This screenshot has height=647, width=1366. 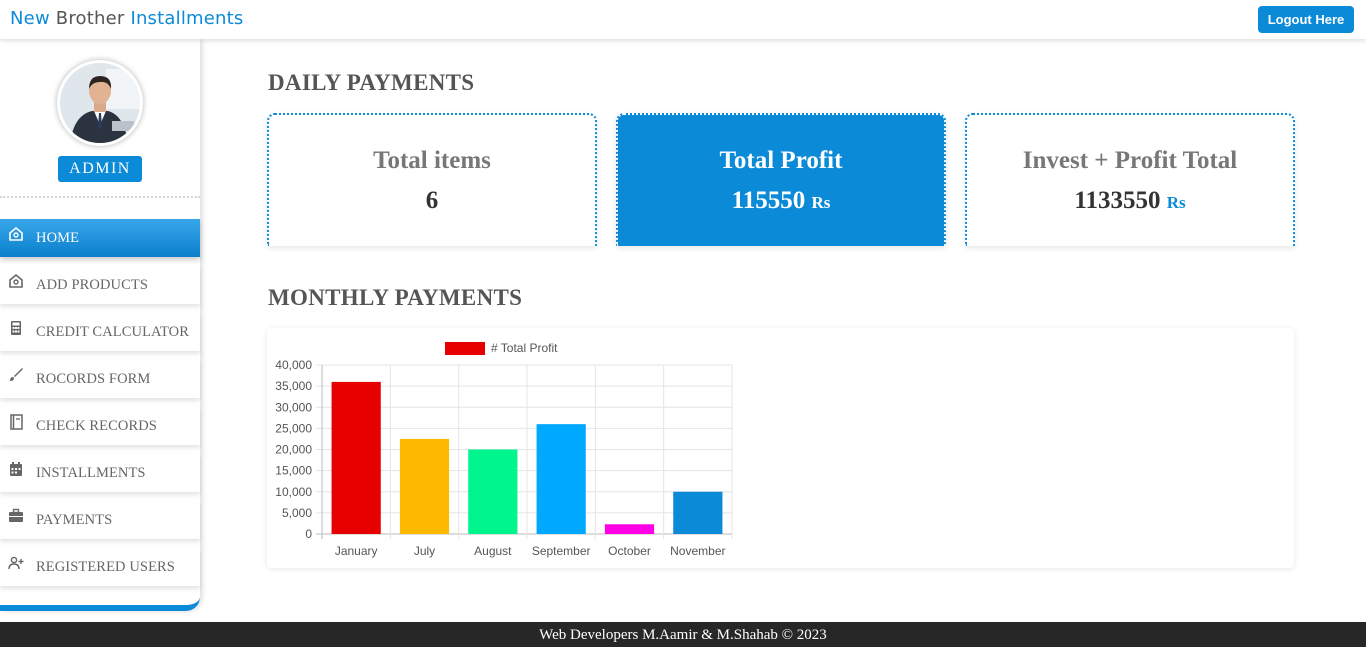 I want to click on sidebar-item-label: PAYMENTS, so click(x=74, y=519).